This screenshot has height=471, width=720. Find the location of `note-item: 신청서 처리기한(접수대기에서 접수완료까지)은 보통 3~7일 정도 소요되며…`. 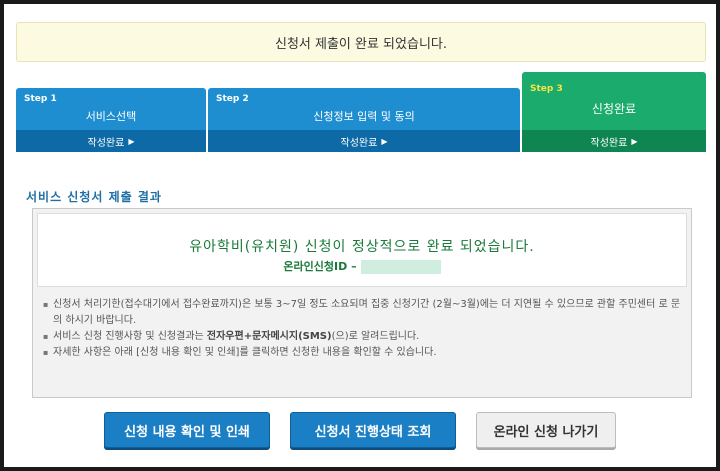

note-item: 신청서 처리기한(접수대기에서 접수완료까지)은 보통 3~7일 정도 소요되며… is located at coordinates (363, 313).